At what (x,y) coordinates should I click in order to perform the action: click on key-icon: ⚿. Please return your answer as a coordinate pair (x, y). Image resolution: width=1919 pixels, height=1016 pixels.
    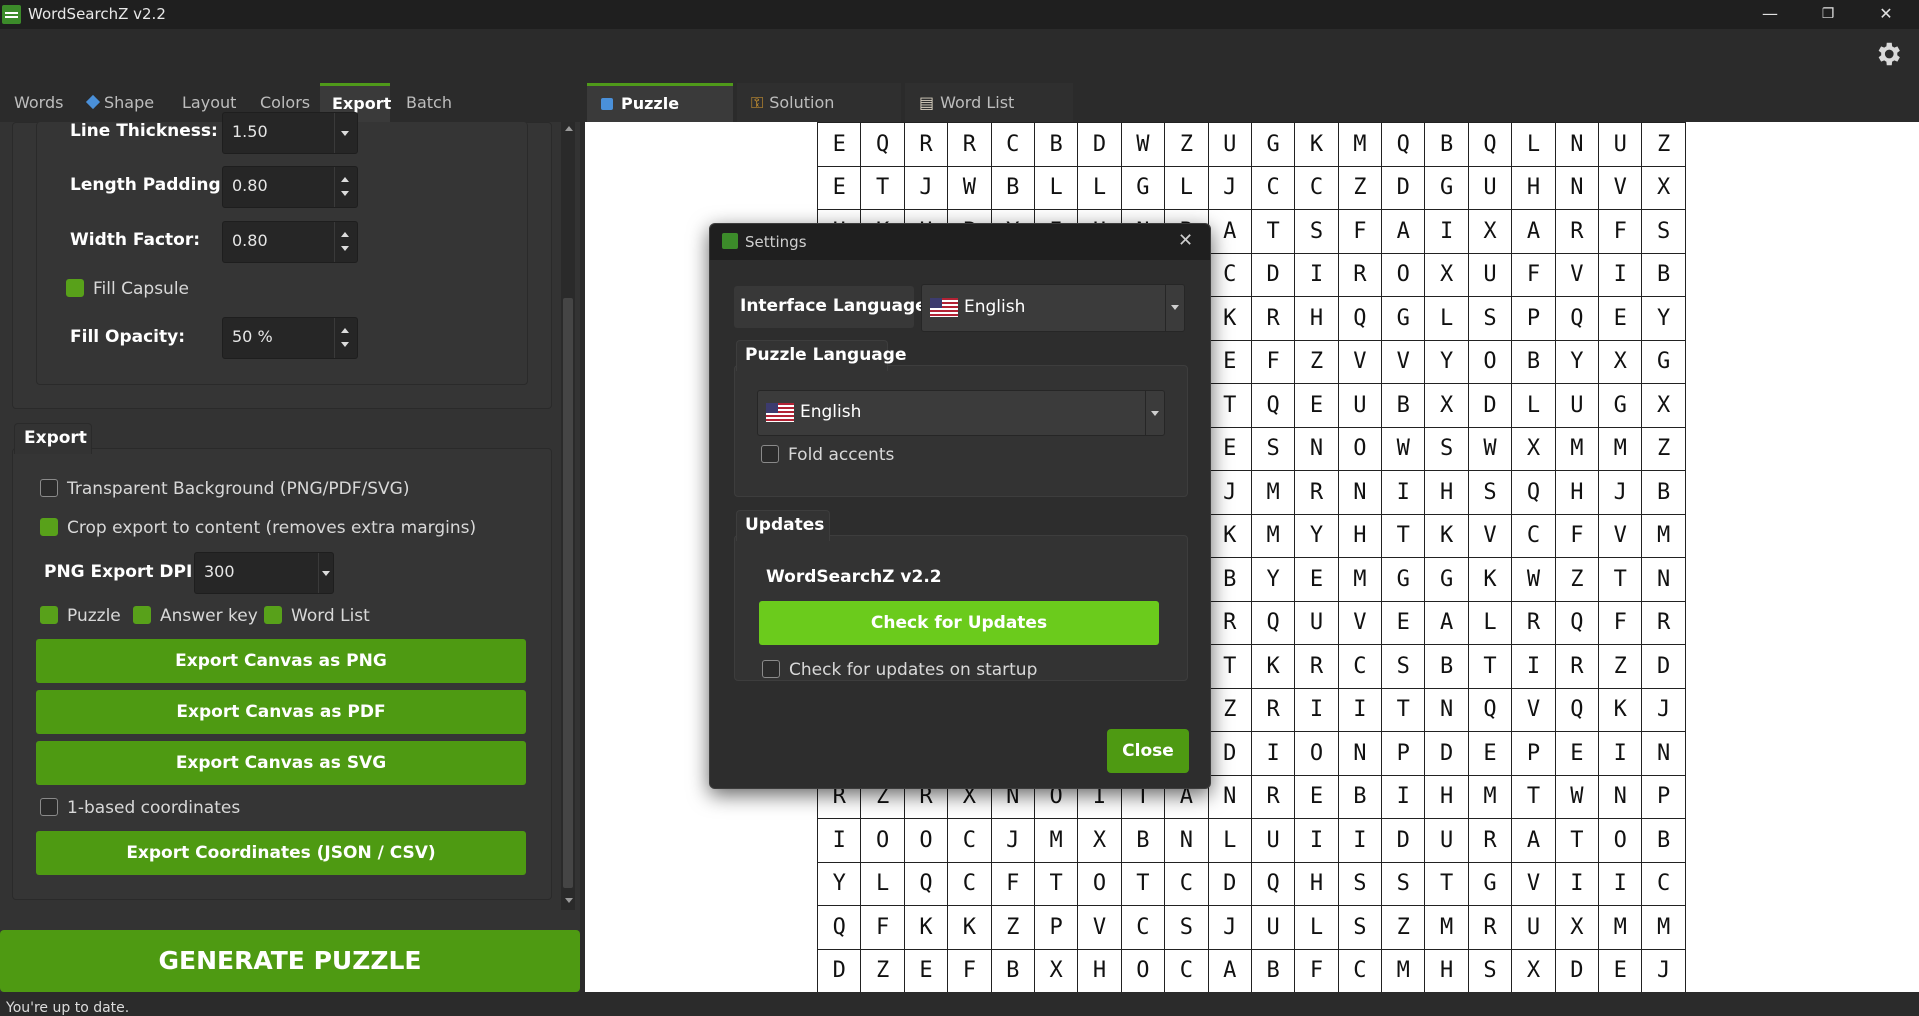
    Looking at the image, I should click on (757, 102).